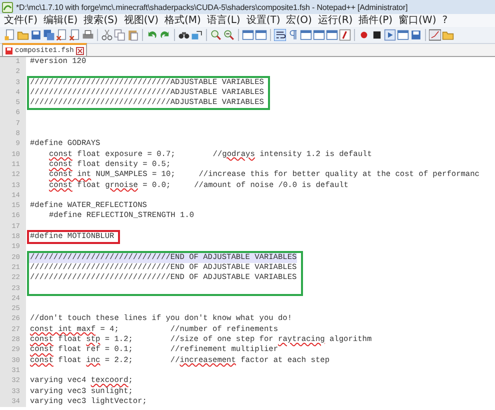 The height and width of the screenshot is (410, 495). I want to click on menu-item: 设置(T), so click(263, 20).